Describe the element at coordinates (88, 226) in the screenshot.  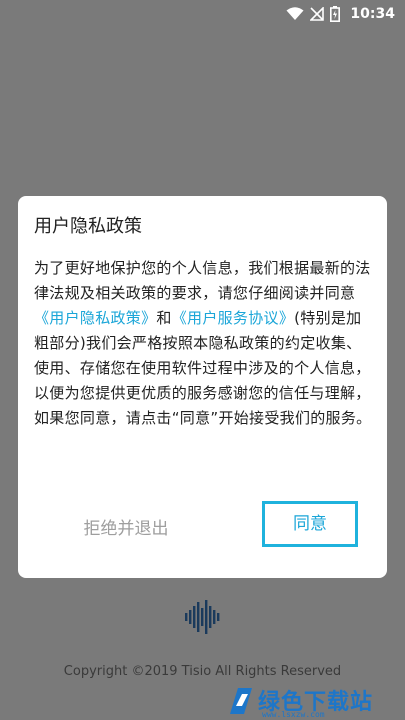
I see `dialog-title: 用户隐私政策` at that location.